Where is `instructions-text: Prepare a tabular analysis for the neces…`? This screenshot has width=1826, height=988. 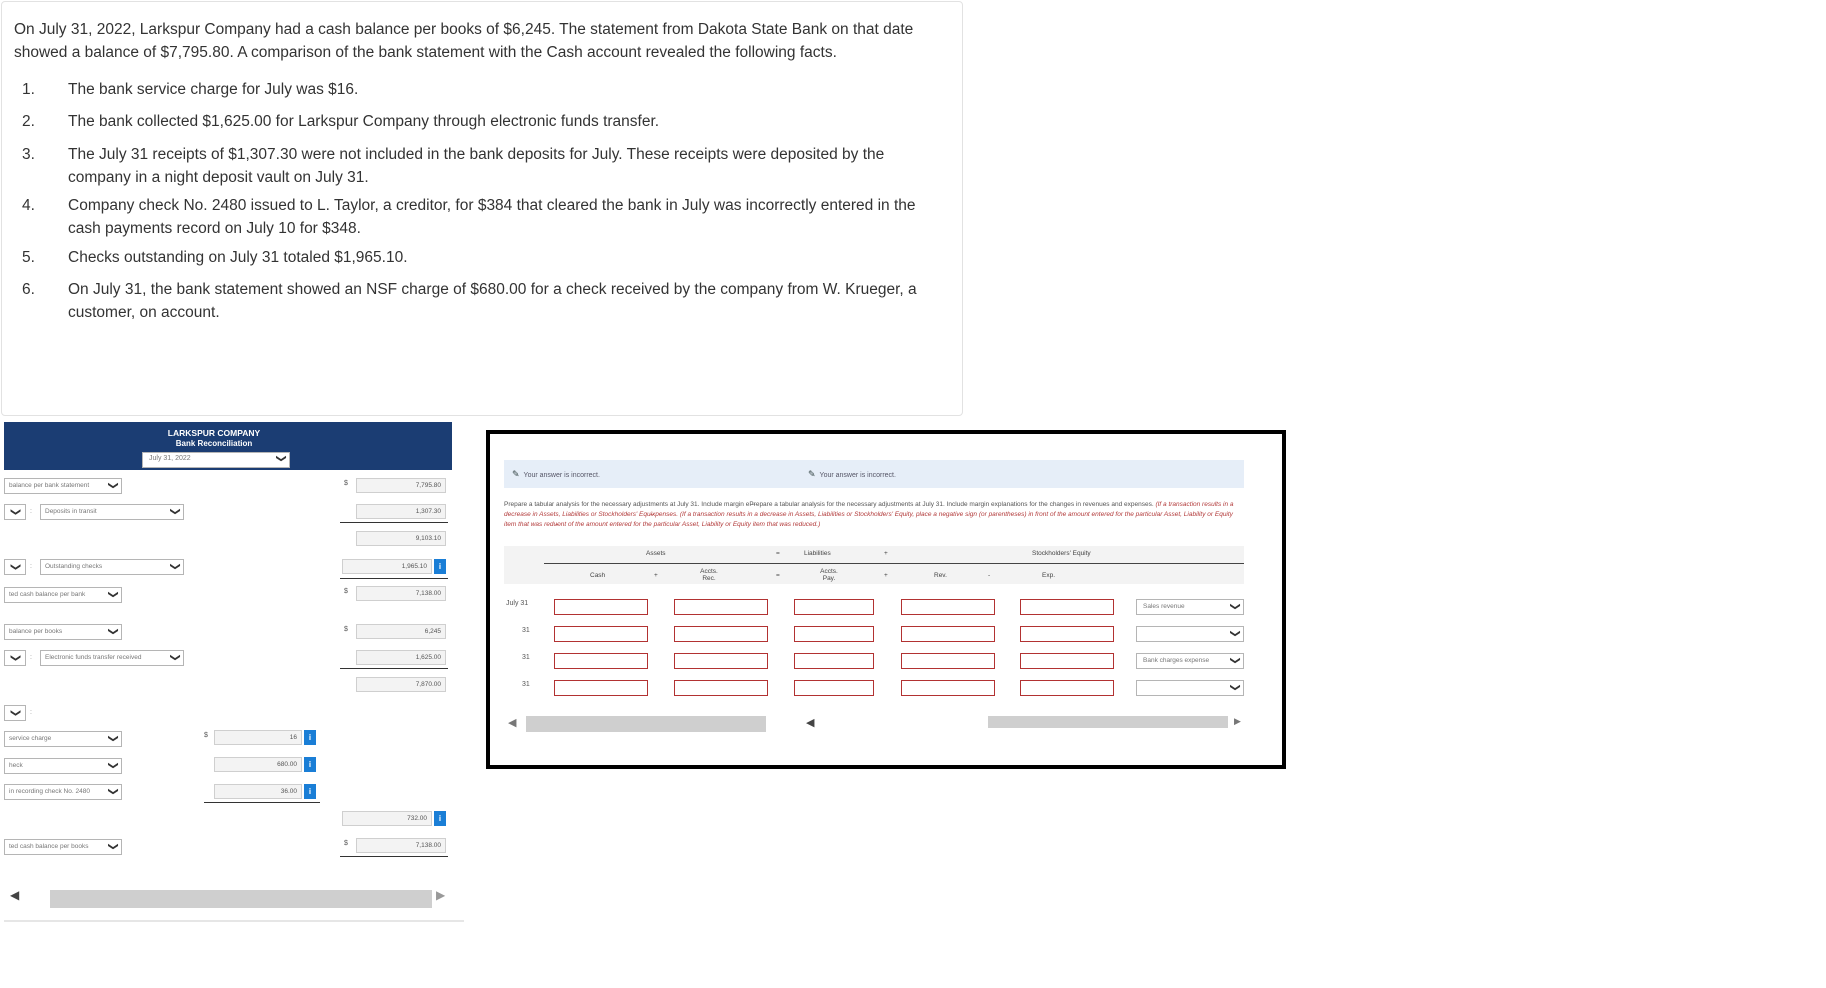 instructions-text: Prepare a tabular analysis for the neces… is located at coordinates (830, 504).